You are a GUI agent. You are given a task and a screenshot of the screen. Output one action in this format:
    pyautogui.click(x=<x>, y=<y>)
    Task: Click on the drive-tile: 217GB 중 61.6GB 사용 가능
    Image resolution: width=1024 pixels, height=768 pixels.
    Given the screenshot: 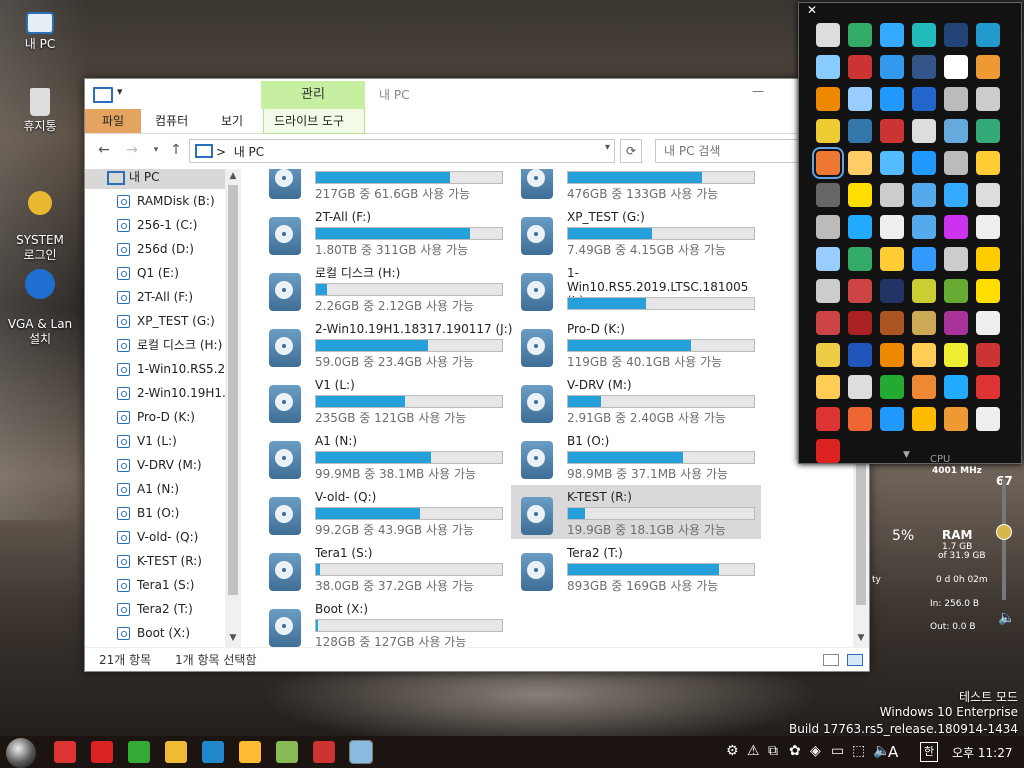 What is the action you would take?
    pyautogui.click(x=384, y=186)
    